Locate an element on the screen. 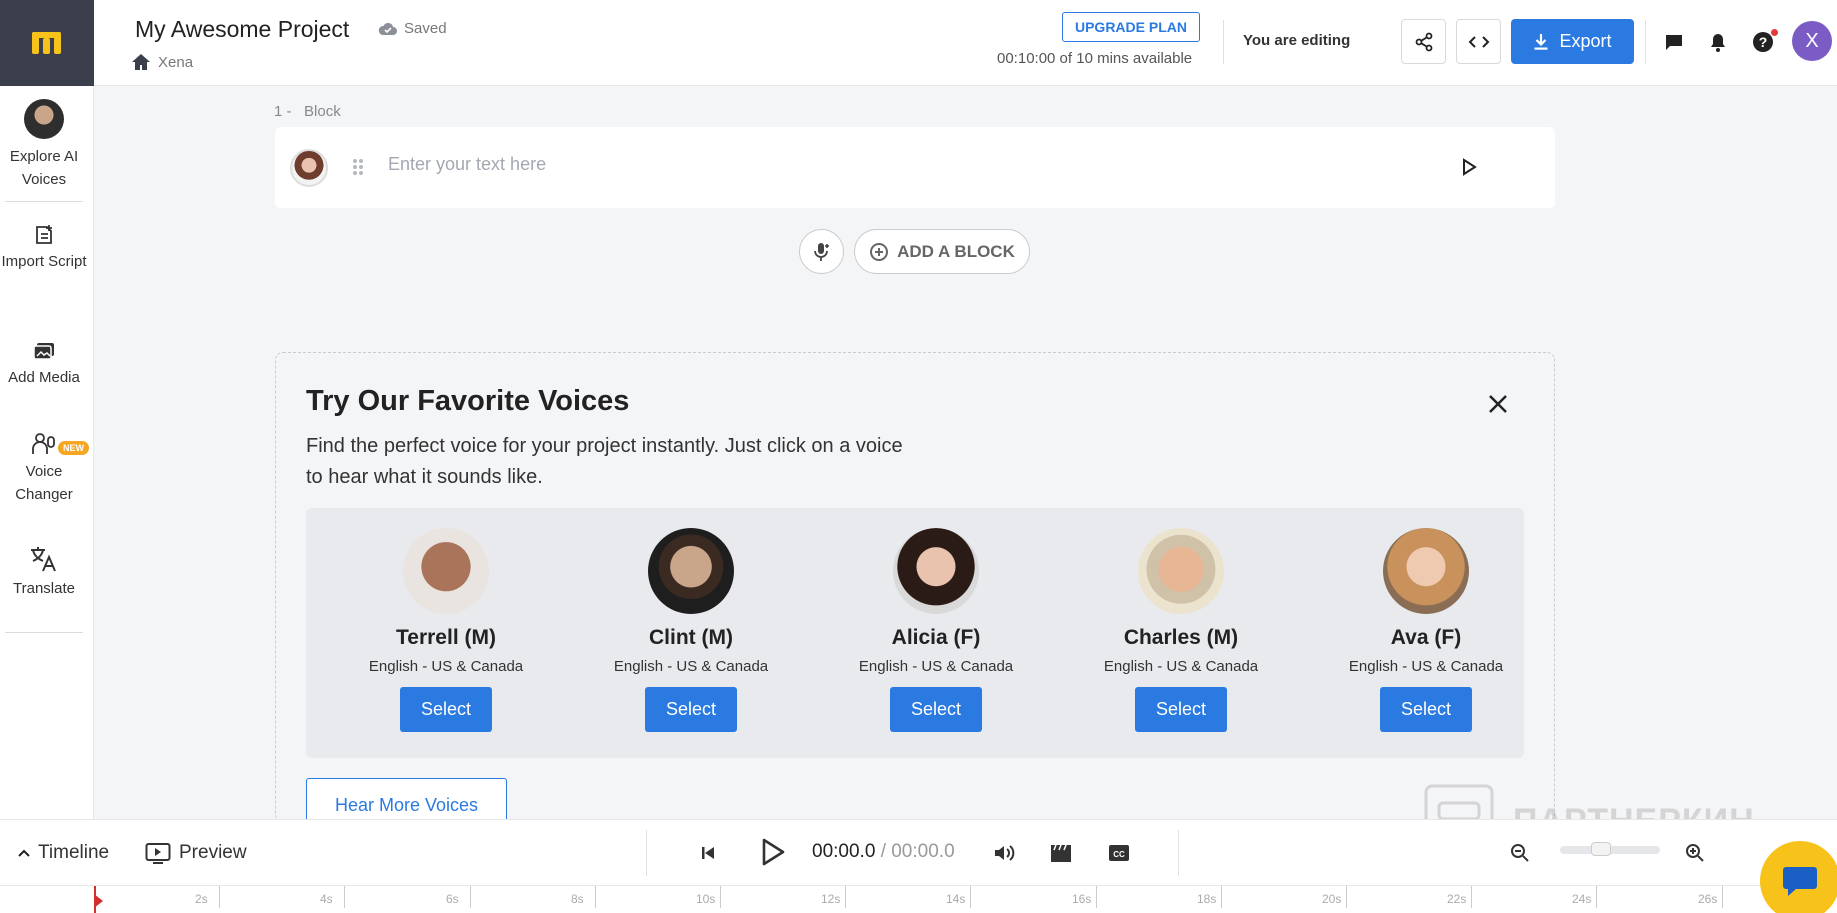  upgrade-plan-button: UPGRADE PLAN is located at coordinates (1131, 27).